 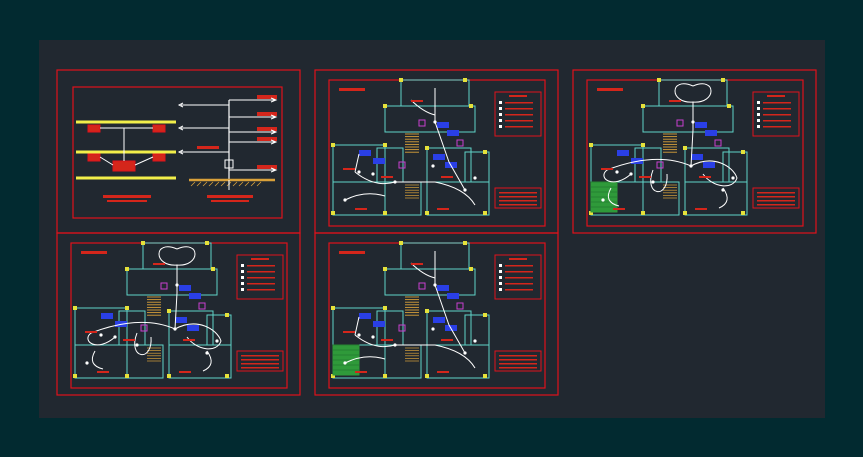 What do you see at coordinates (694, 151) in the screenshot?
I see `sheet-plan-b` at bounding box center [694, 151].